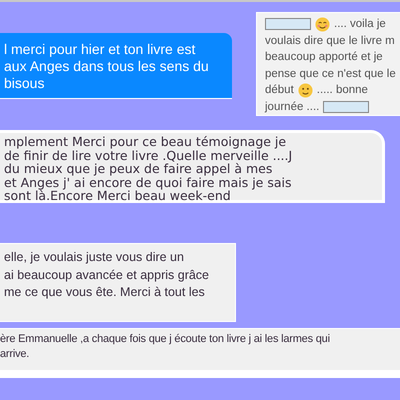  I want to click on message-text: début, so click(279, 90).